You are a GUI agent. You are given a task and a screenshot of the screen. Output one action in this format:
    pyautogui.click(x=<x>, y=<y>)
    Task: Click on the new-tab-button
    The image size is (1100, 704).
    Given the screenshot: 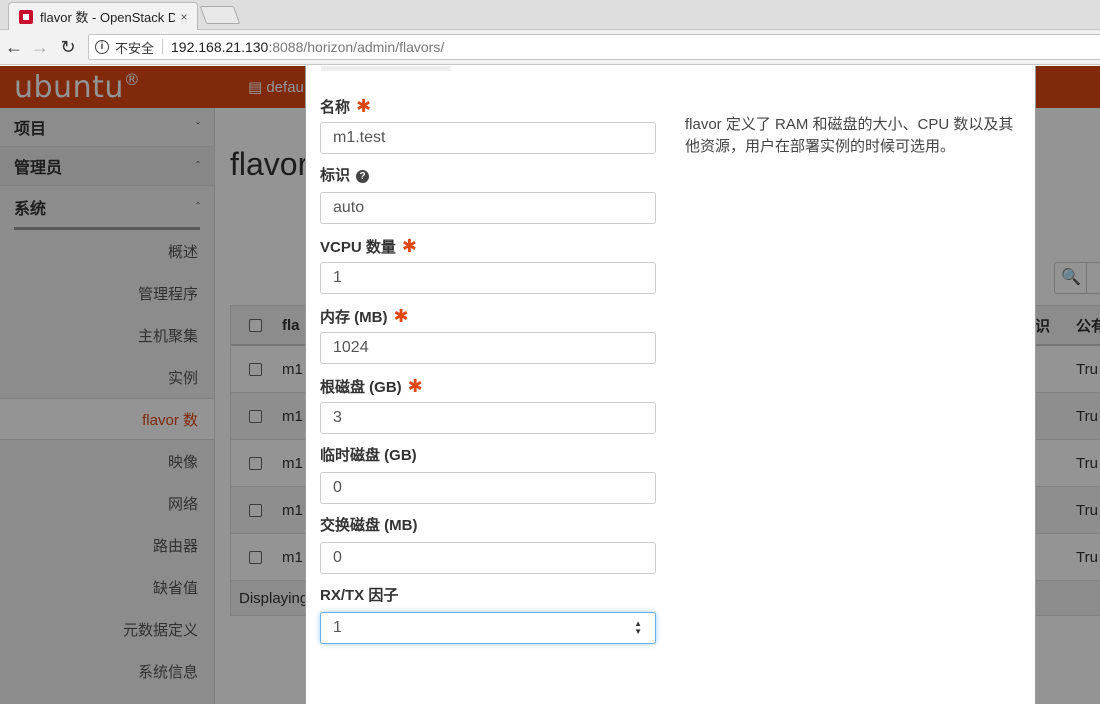 What is the action you would take?
    pyautogui.click(x=220, y=15)
    